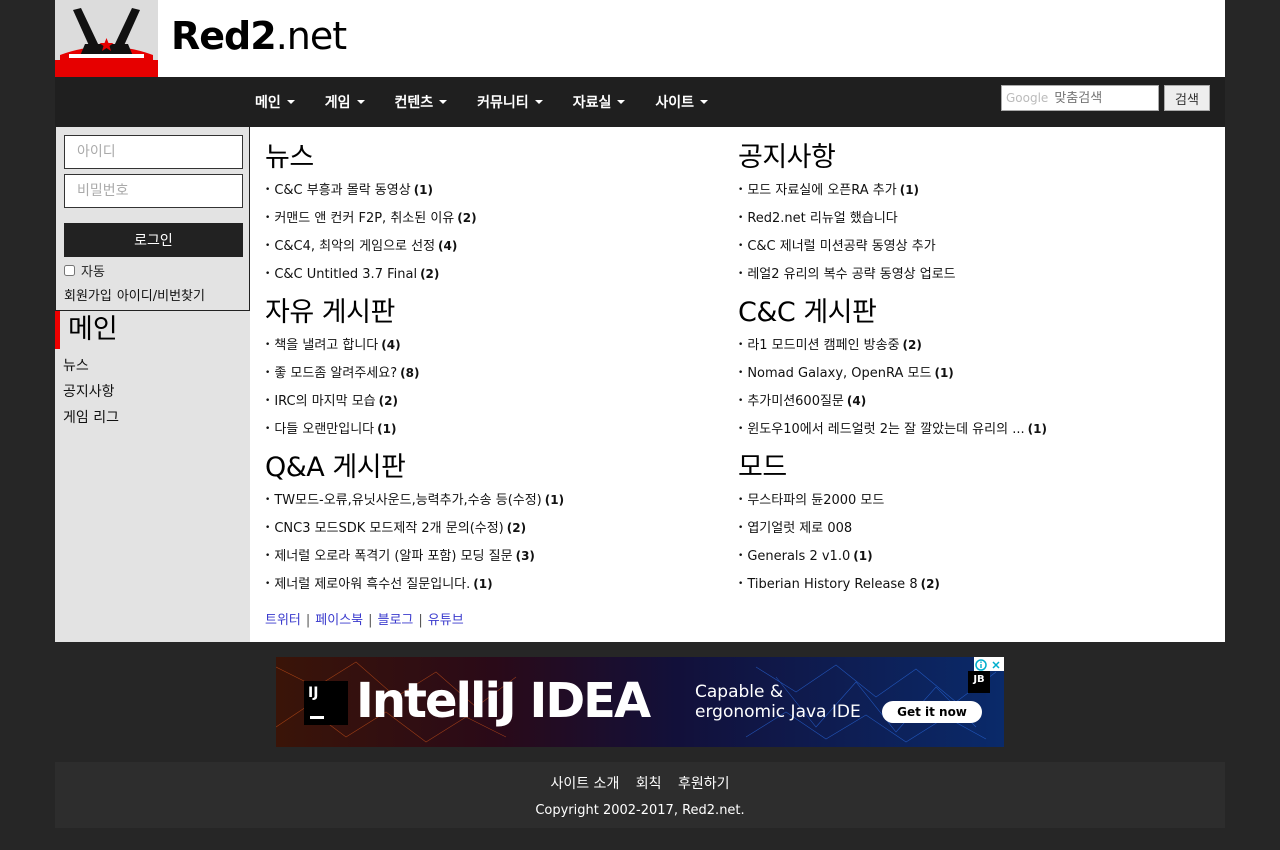  I want to click on post-title: Nomad Galaxy, OpenRA 모드, so click(839, 373).